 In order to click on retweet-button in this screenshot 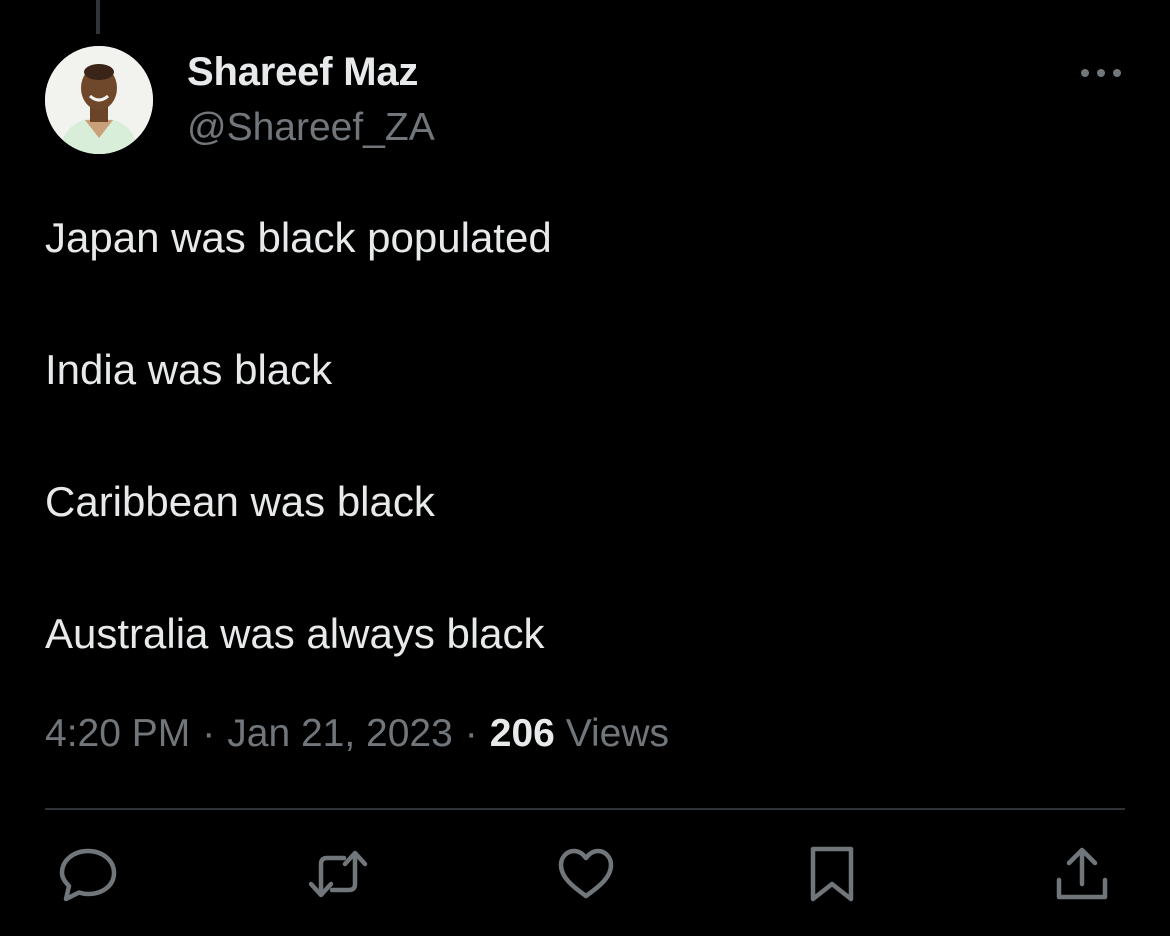, I will do `click(338, 874)`.